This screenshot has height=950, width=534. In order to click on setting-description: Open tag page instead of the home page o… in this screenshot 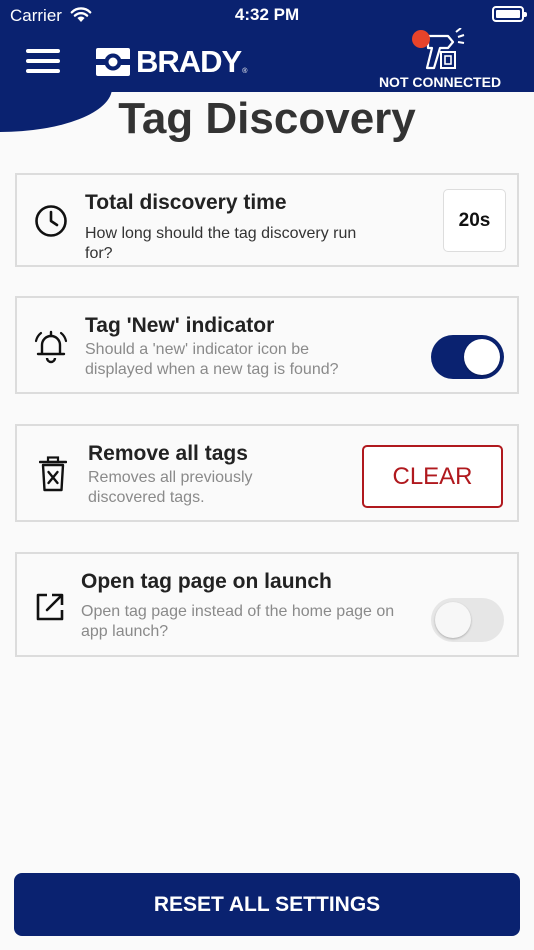, I will do `click(238, 621)`.